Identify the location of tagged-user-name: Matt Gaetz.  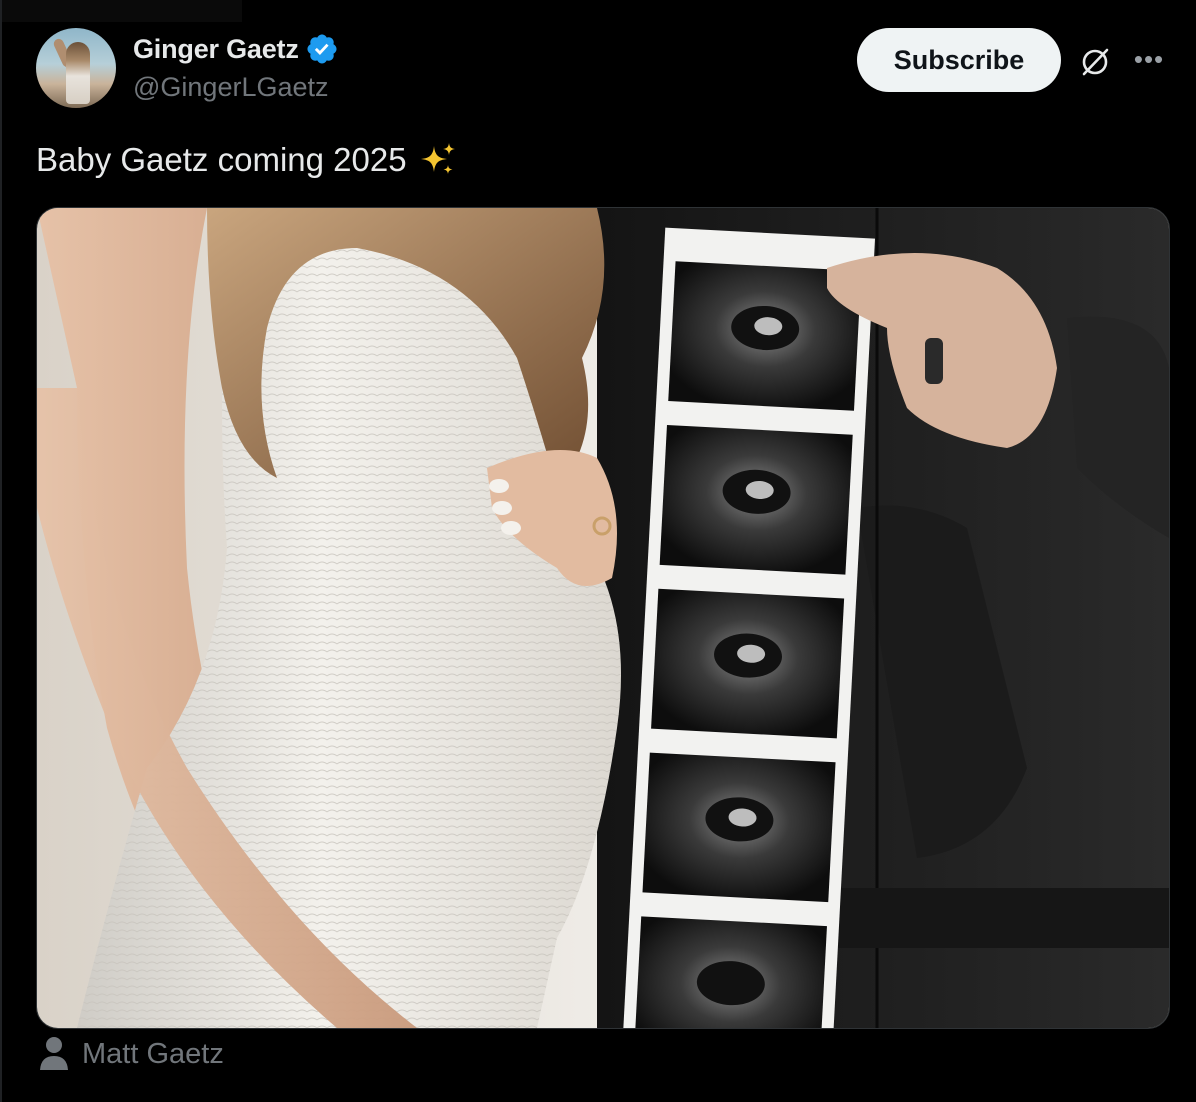
(153, 1054).